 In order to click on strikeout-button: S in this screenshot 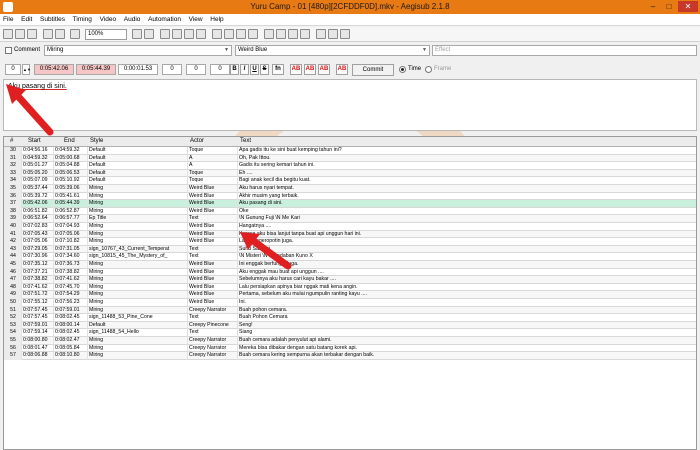, I will do `click(264, 69)`.